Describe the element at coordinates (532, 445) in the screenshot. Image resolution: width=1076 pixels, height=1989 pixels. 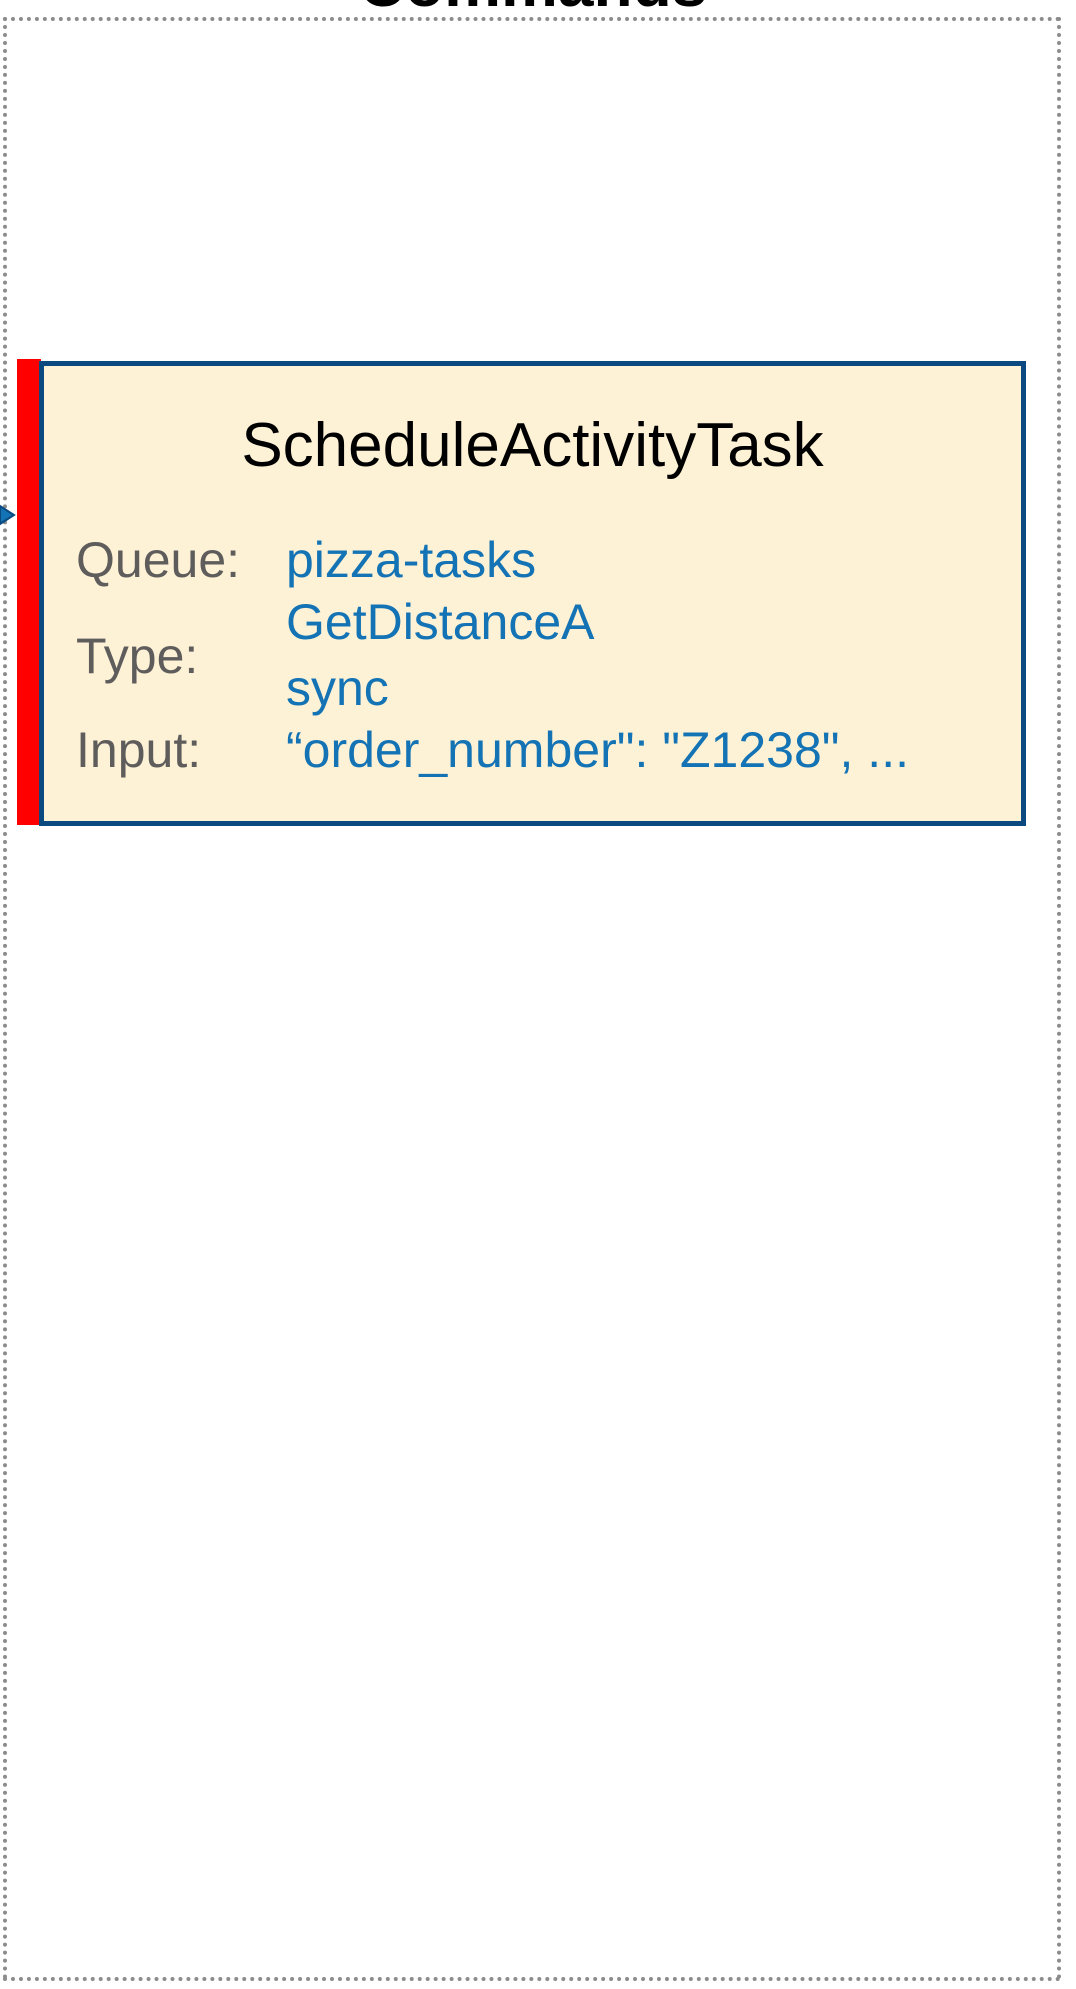
I see `card-title: ScheduleActivityTask` at that location.